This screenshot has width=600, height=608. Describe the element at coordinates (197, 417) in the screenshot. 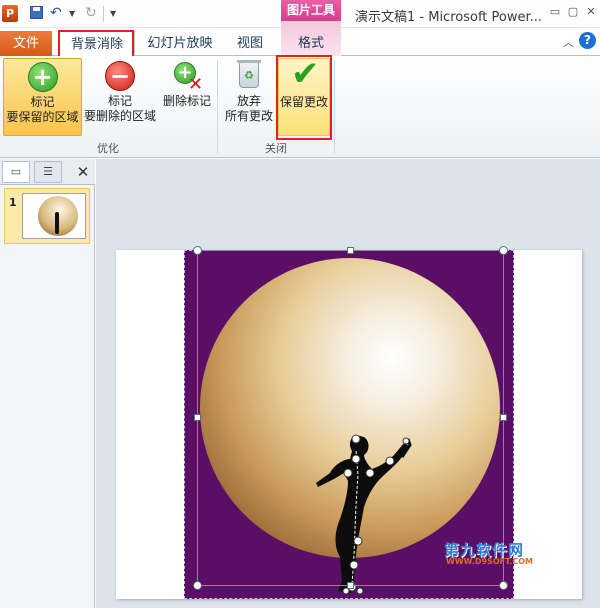

I see `resize-handle-left` at that location.